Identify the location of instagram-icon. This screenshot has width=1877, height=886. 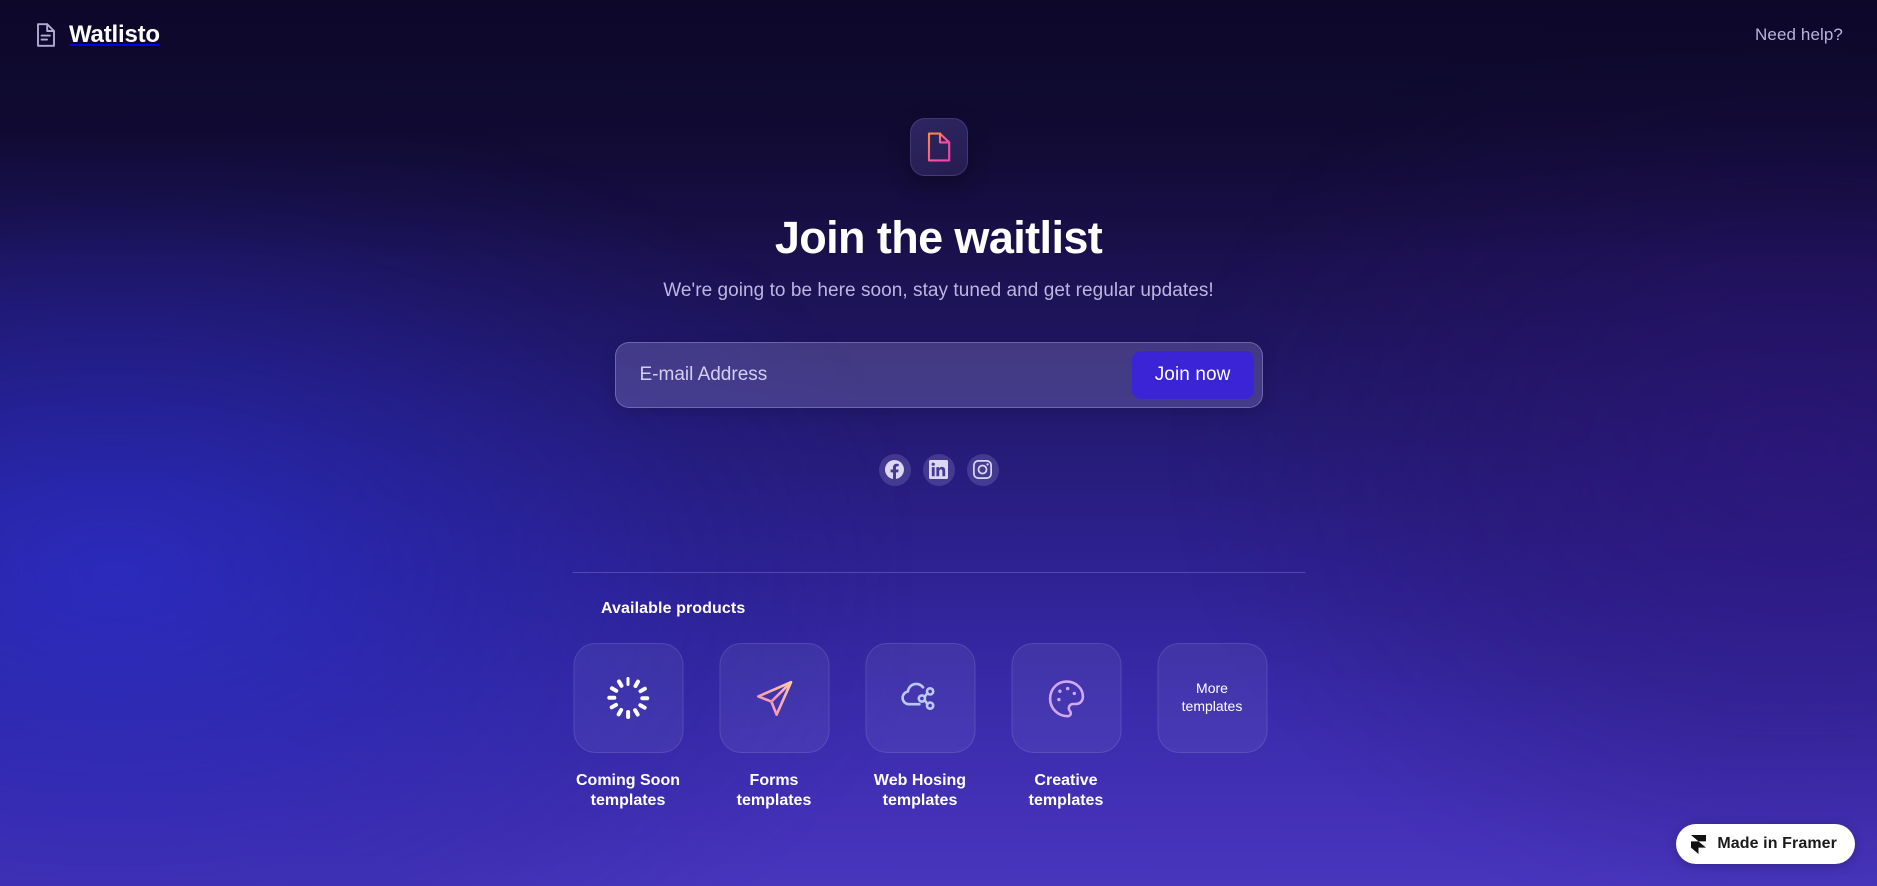
(982, 469).